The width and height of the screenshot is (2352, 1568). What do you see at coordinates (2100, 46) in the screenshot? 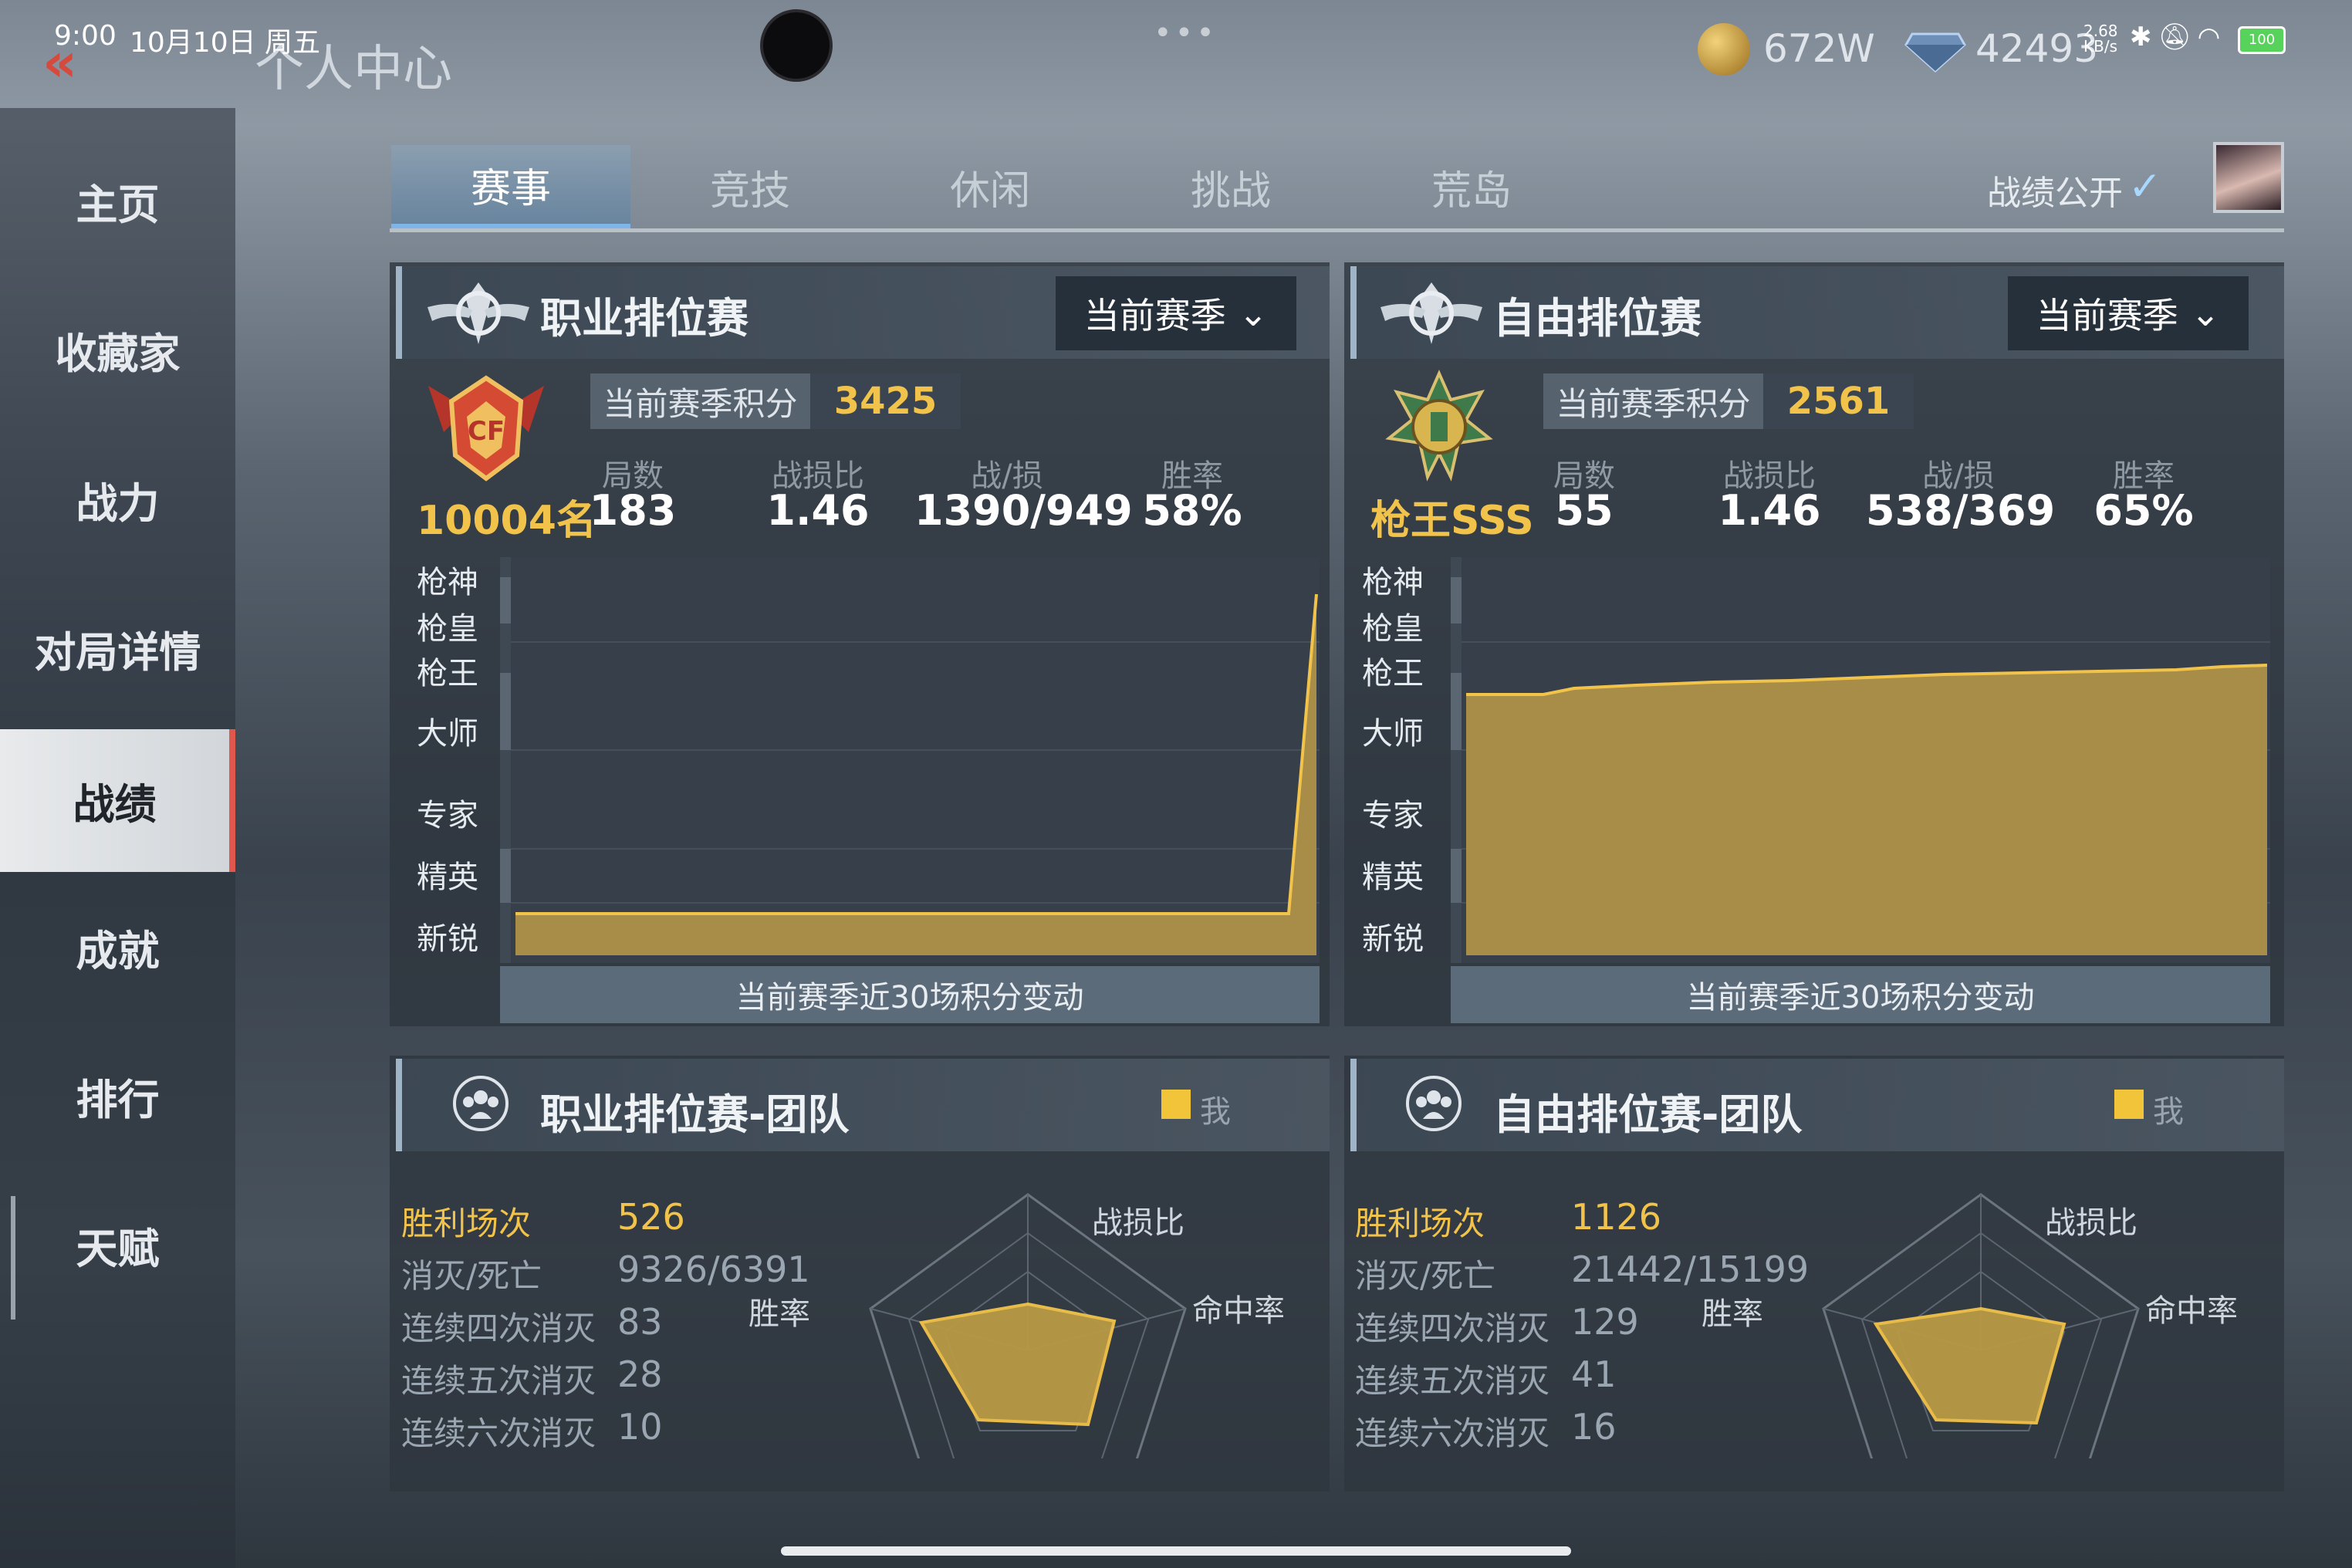
I see `network-speed-unit: KB/s` at bounding box center [2100, 46].